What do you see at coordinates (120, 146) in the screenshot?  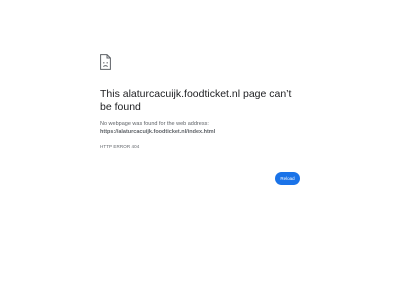 I see `error-code: HTTP ERROR 404` at bounding box center [120, 146].